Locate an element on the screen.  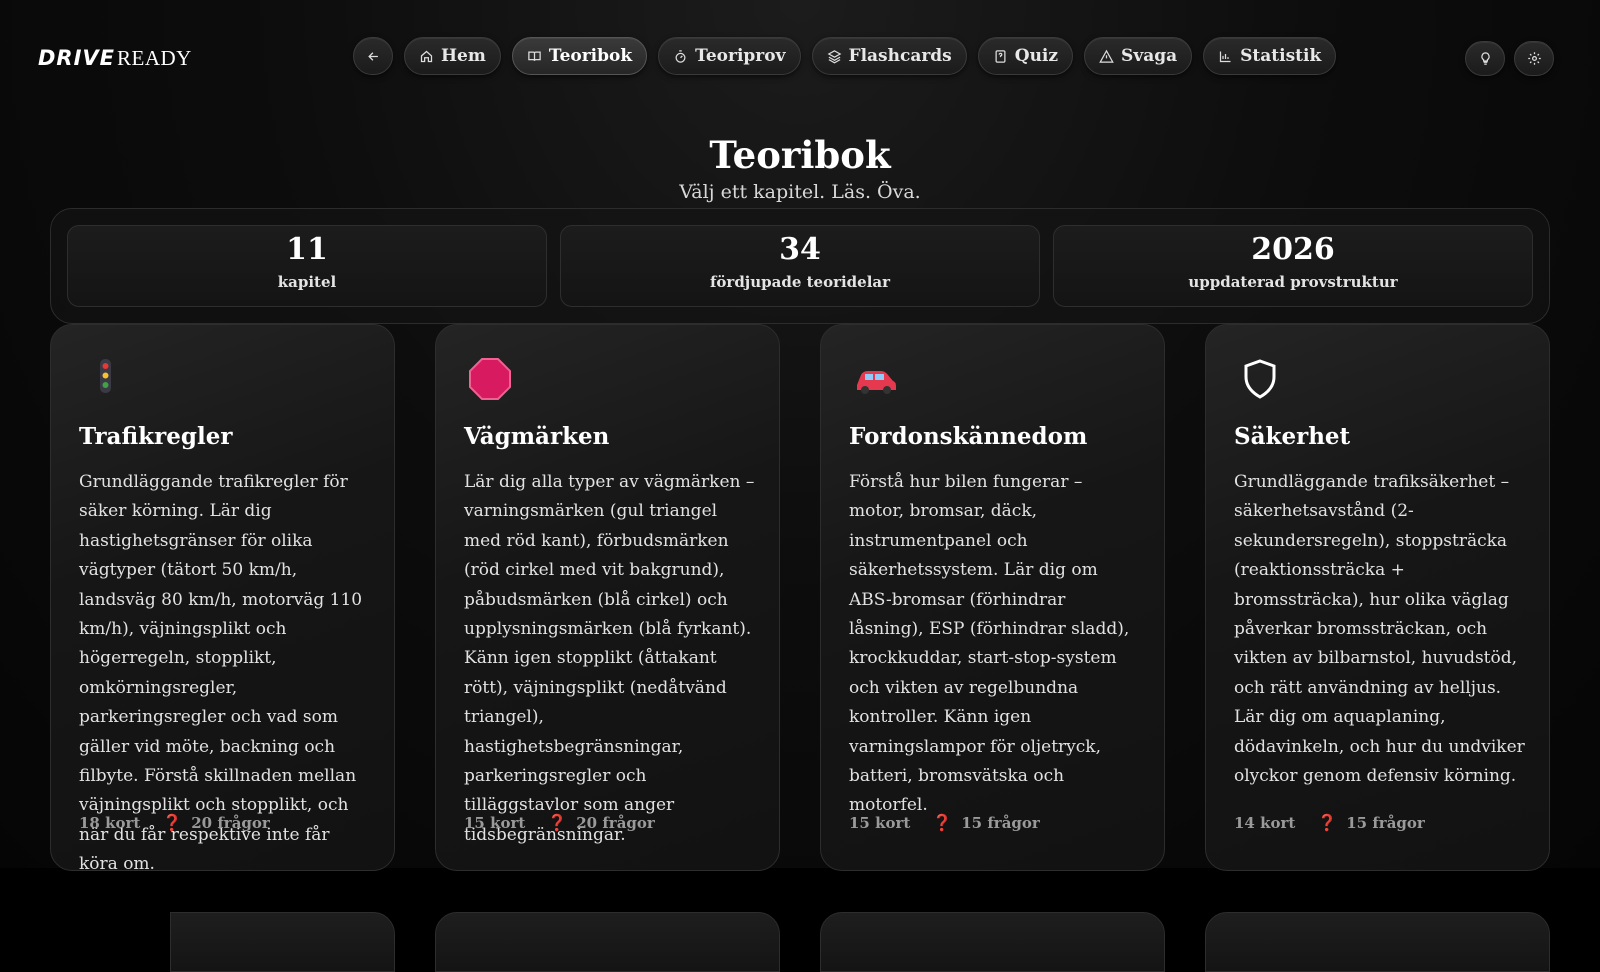
quiz-icon is located at coordinates (1000, 56).